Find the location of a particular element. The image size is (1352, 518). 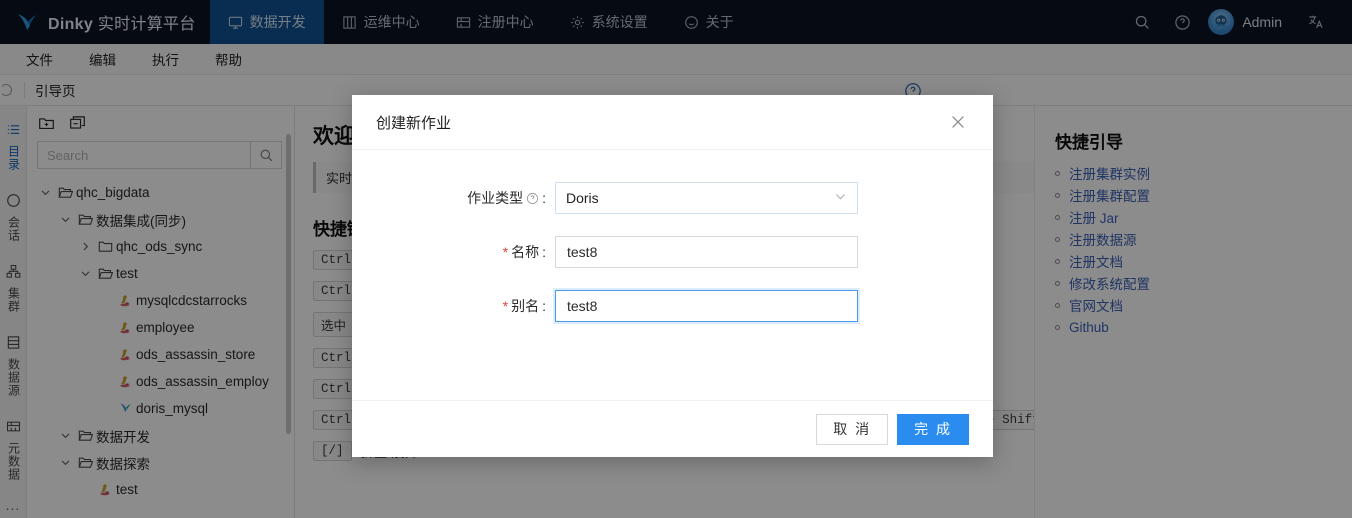

job-type-control: Doris is located at coordinates (706, 198).